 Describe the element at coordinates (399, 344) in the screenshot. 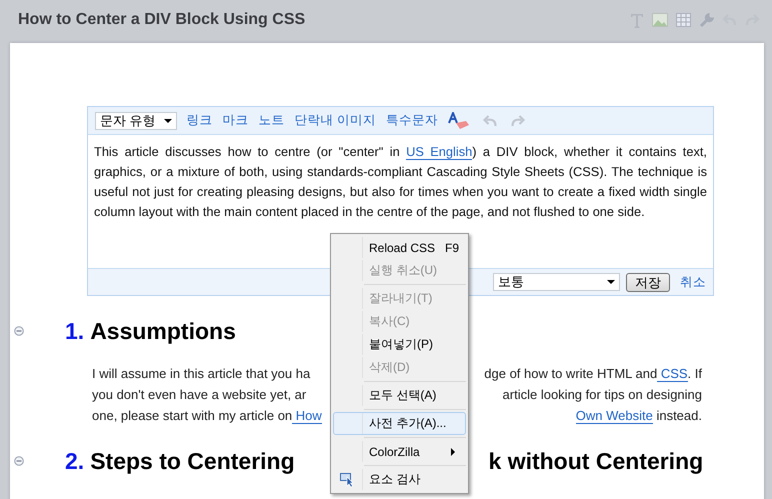

I see `menu-item: 붙여넣기(P)` at that location.